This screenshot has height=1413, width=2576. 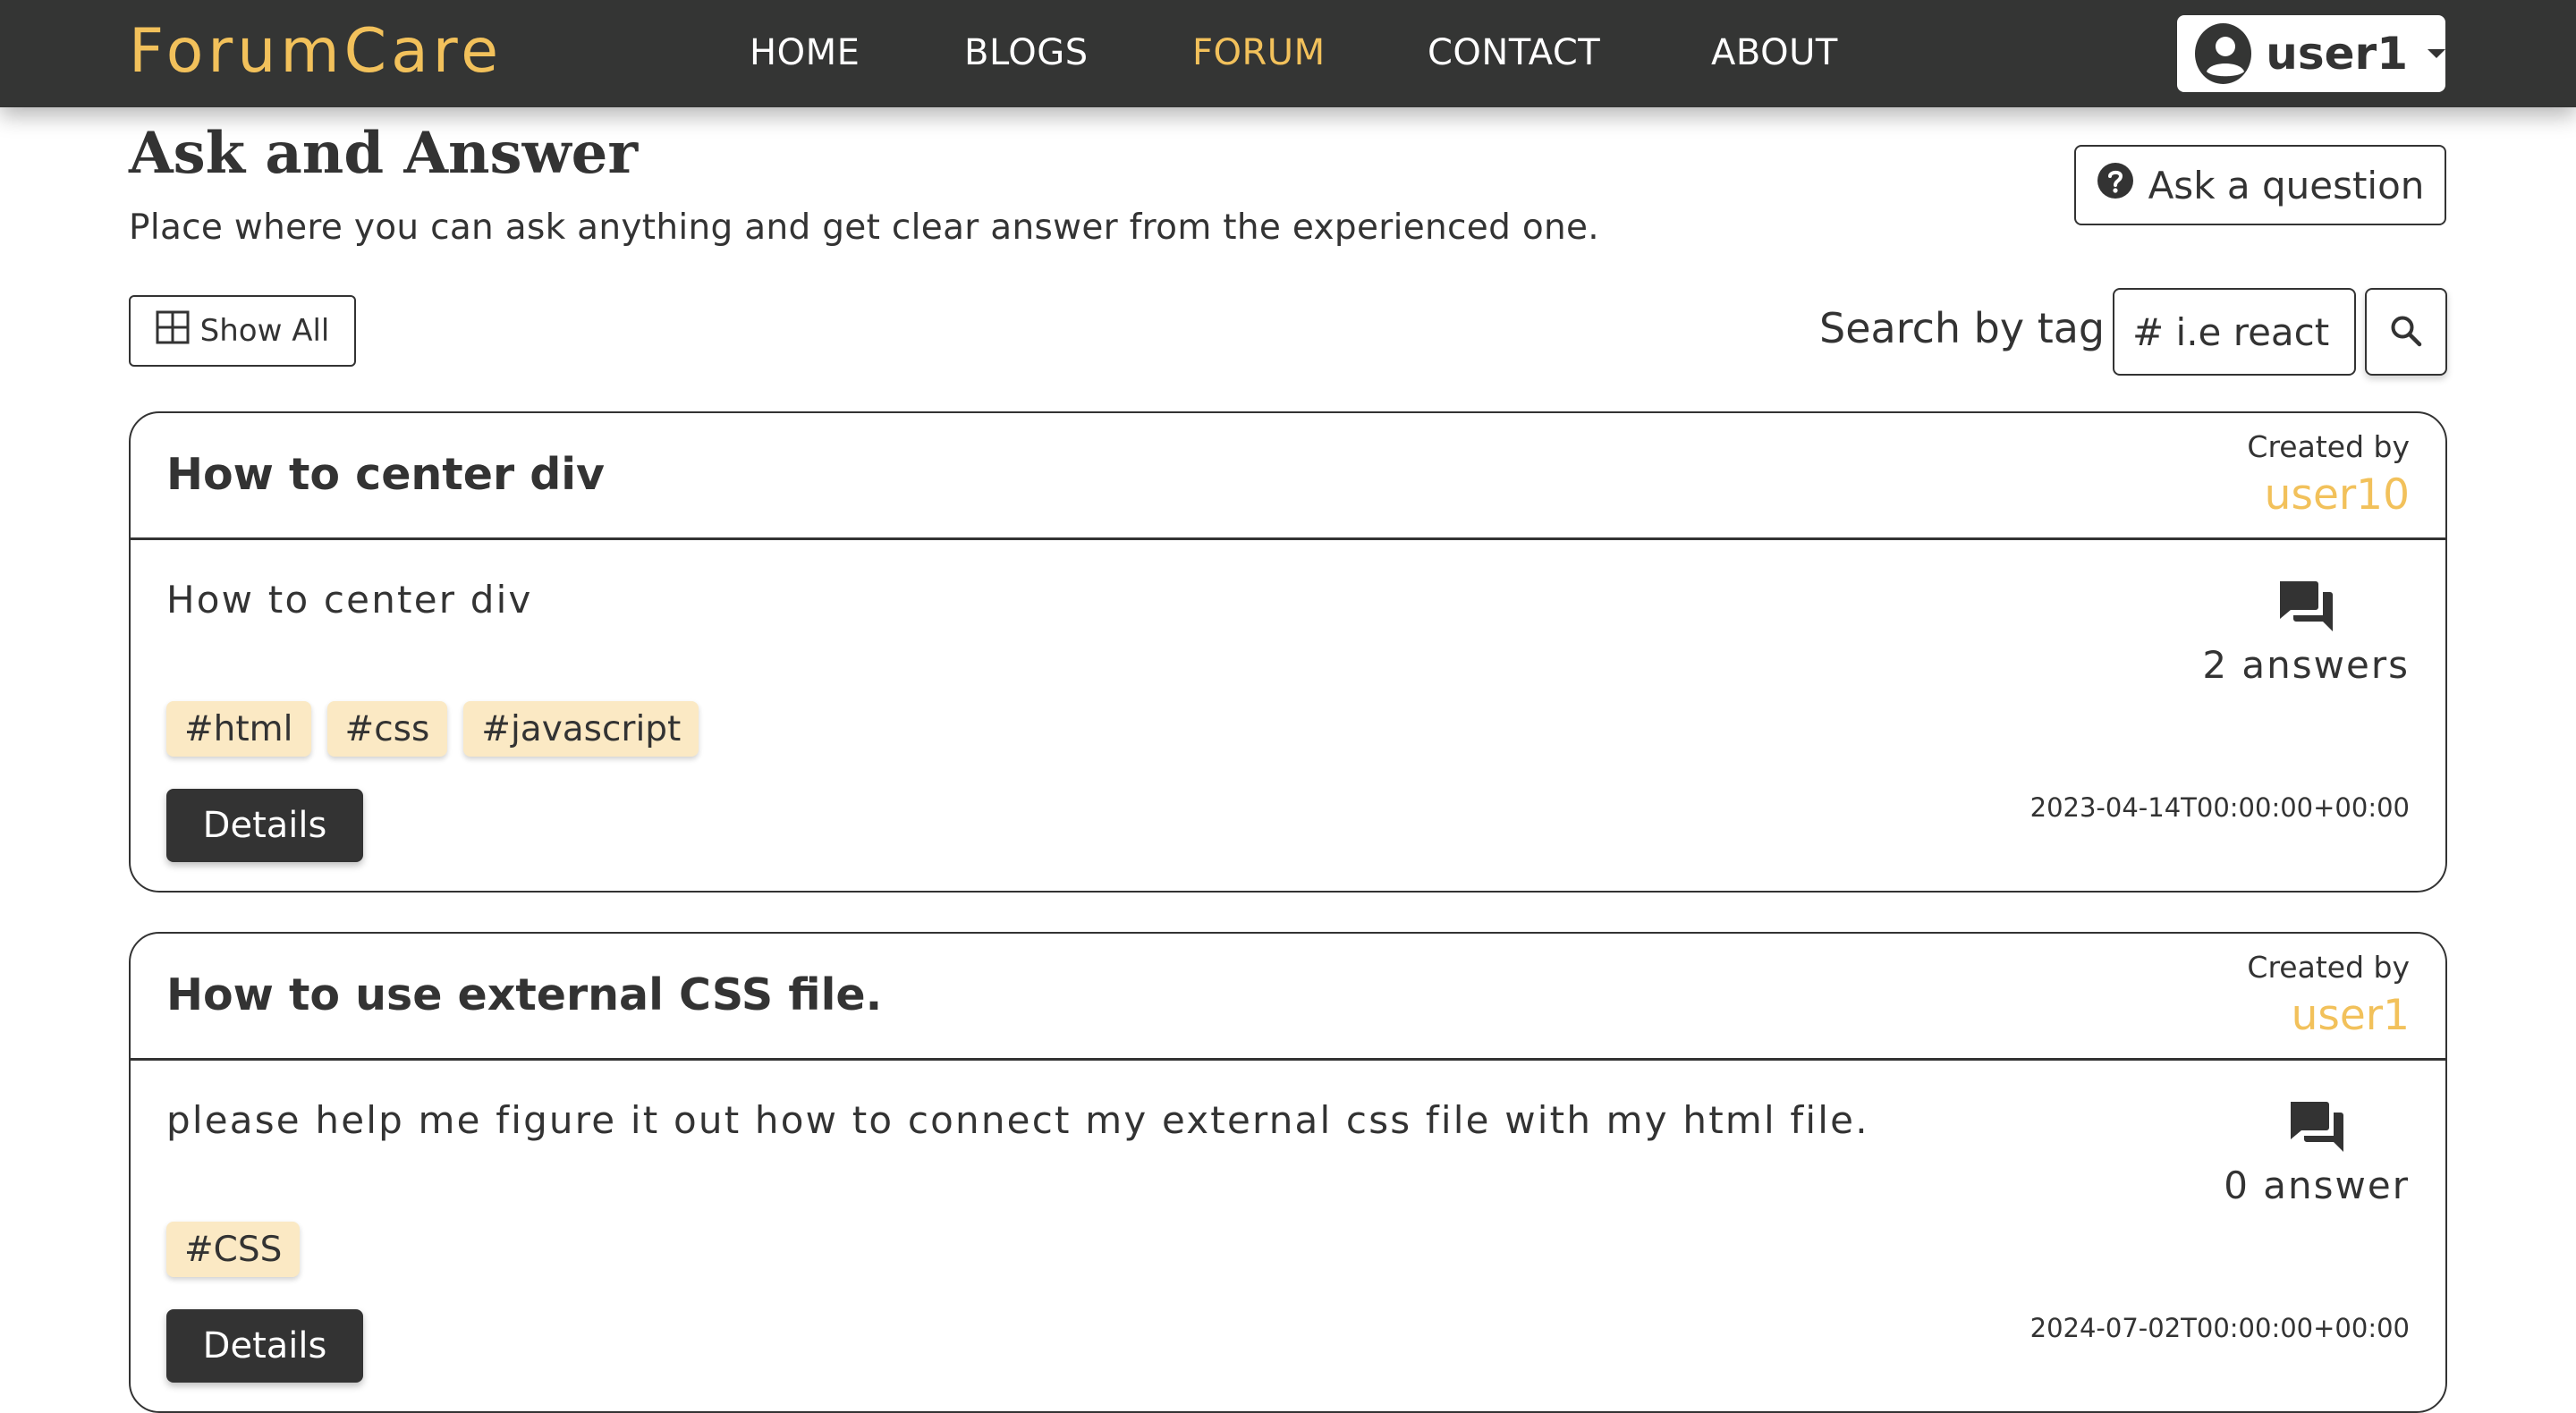 I want to click on ask-question-button: Ask a question, so click(x=2260, y=185).